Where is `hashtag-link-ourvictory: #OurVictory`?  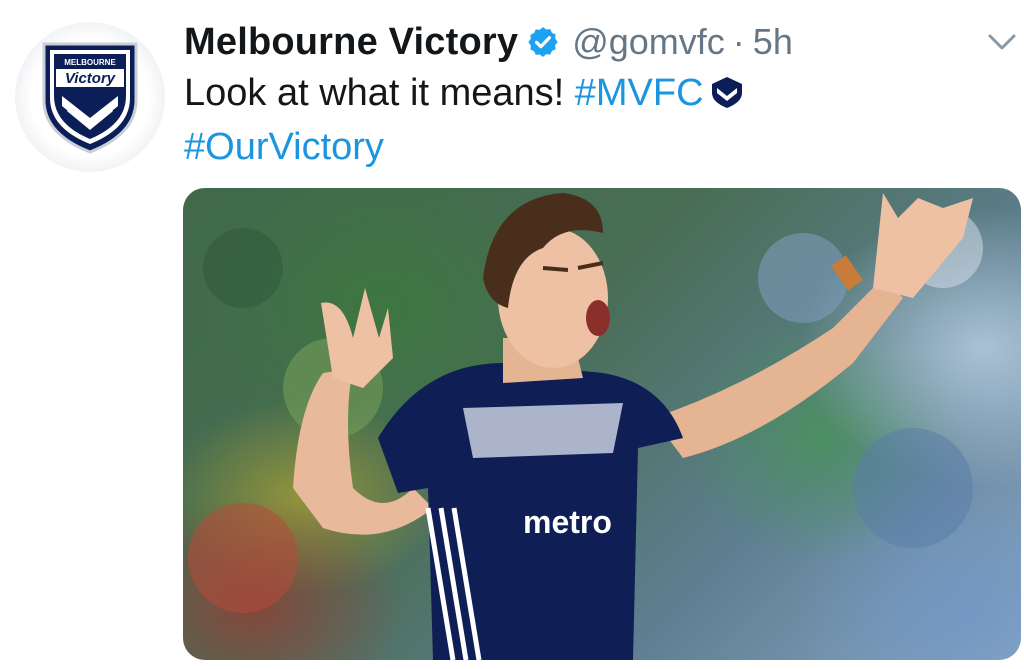
hashtag-link-ourvictory: #OurVictory is located at coordinates (284, 147).